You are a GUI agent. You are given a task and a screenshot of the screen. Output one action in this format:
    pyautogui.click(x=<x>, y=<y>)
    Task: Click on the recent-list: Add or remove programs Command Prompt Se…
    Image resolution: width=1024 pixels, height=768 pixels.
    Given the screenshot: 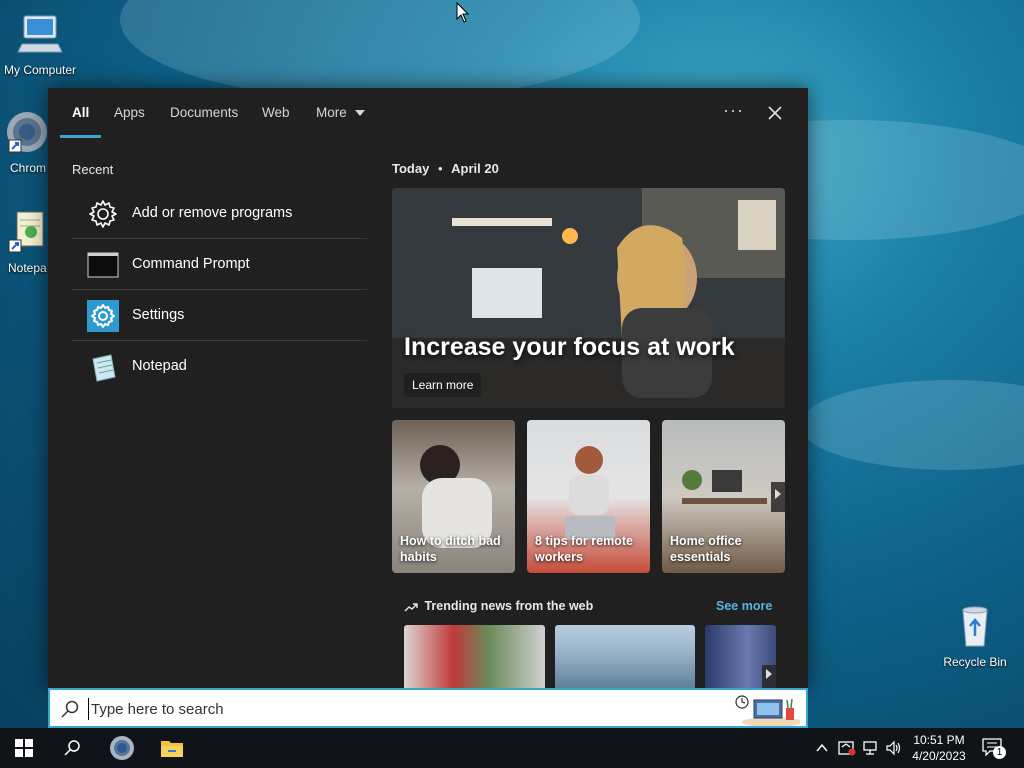 What is the action you would take?
    pyautogui.click(x=219, y=290)
    